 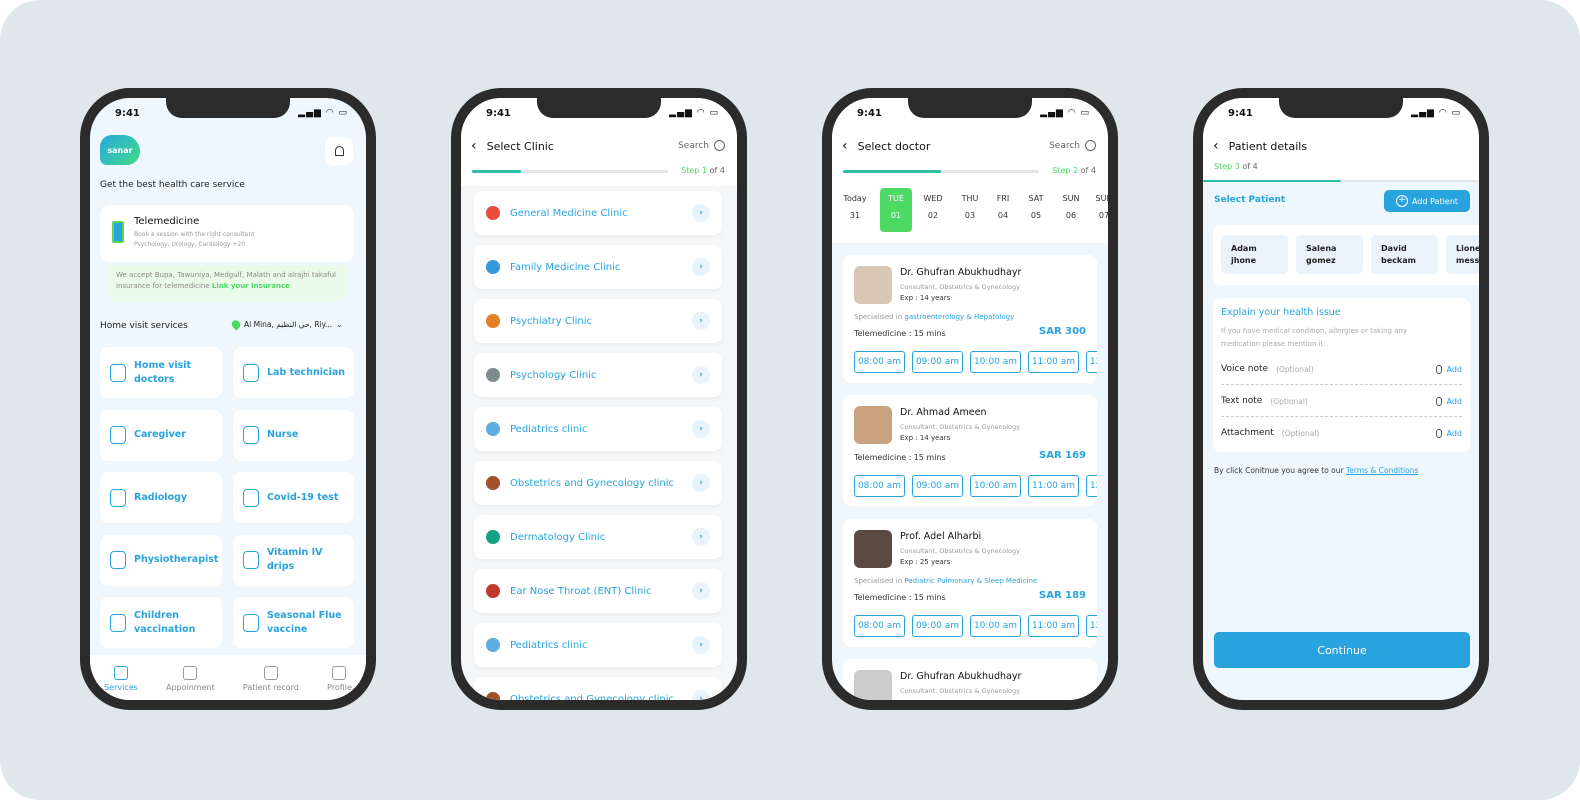 I want to click on date-sun: SUN 06, so click(x=1071, y=210).